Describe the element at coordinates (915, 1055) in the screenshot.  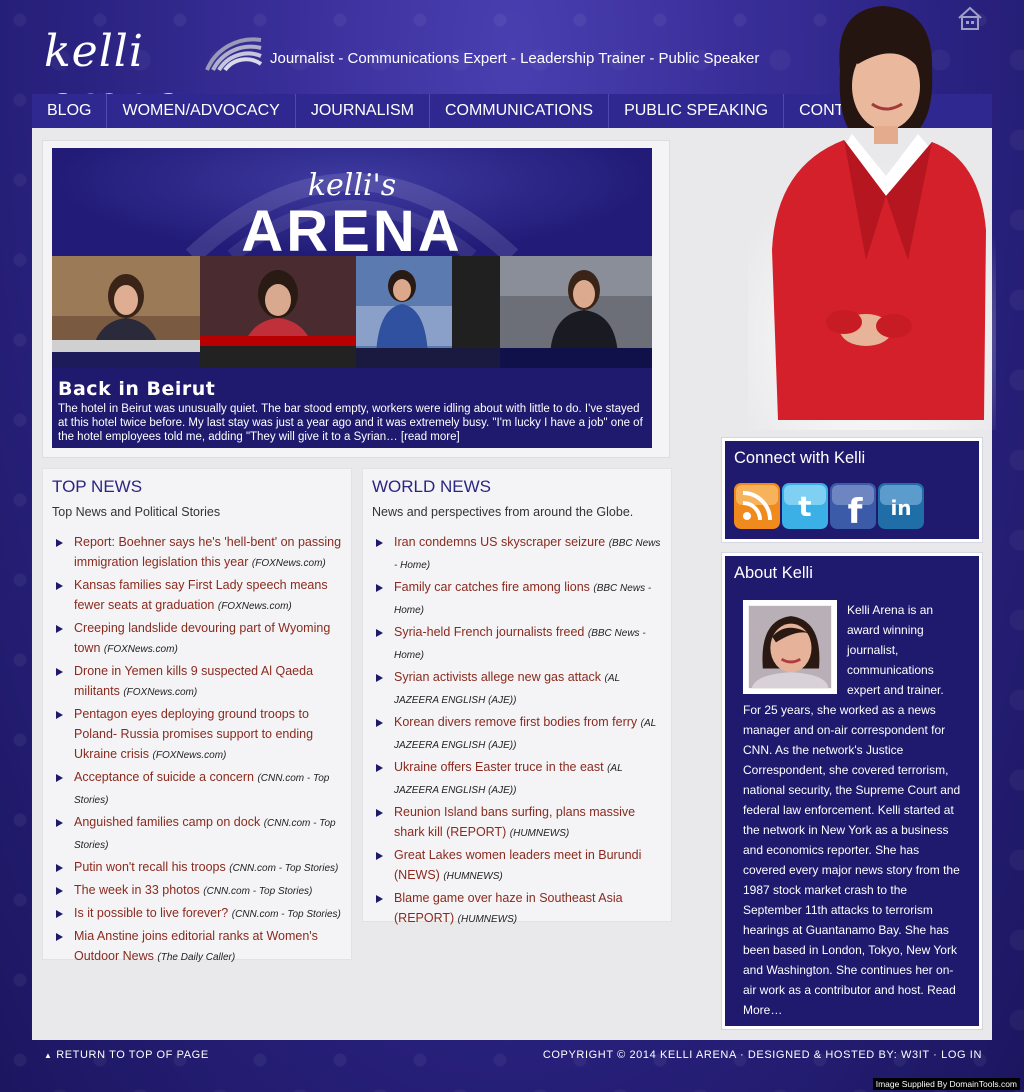
I see `designer-link: W3IT` at that location.